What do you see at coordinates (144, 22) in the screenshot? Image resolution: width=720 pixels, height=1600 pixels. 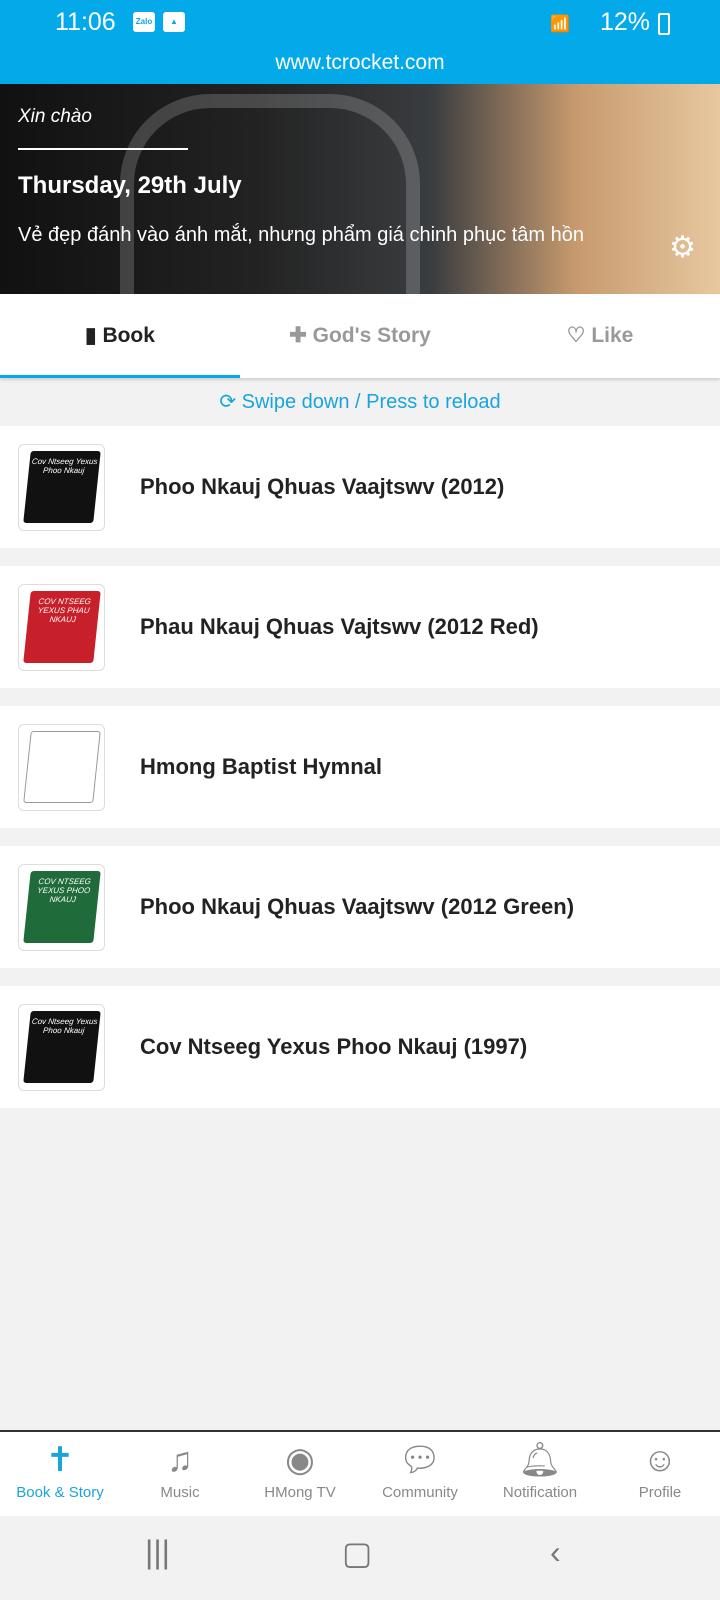 I see `zalo-icon: Zalo` at bounding box center [144, 22].